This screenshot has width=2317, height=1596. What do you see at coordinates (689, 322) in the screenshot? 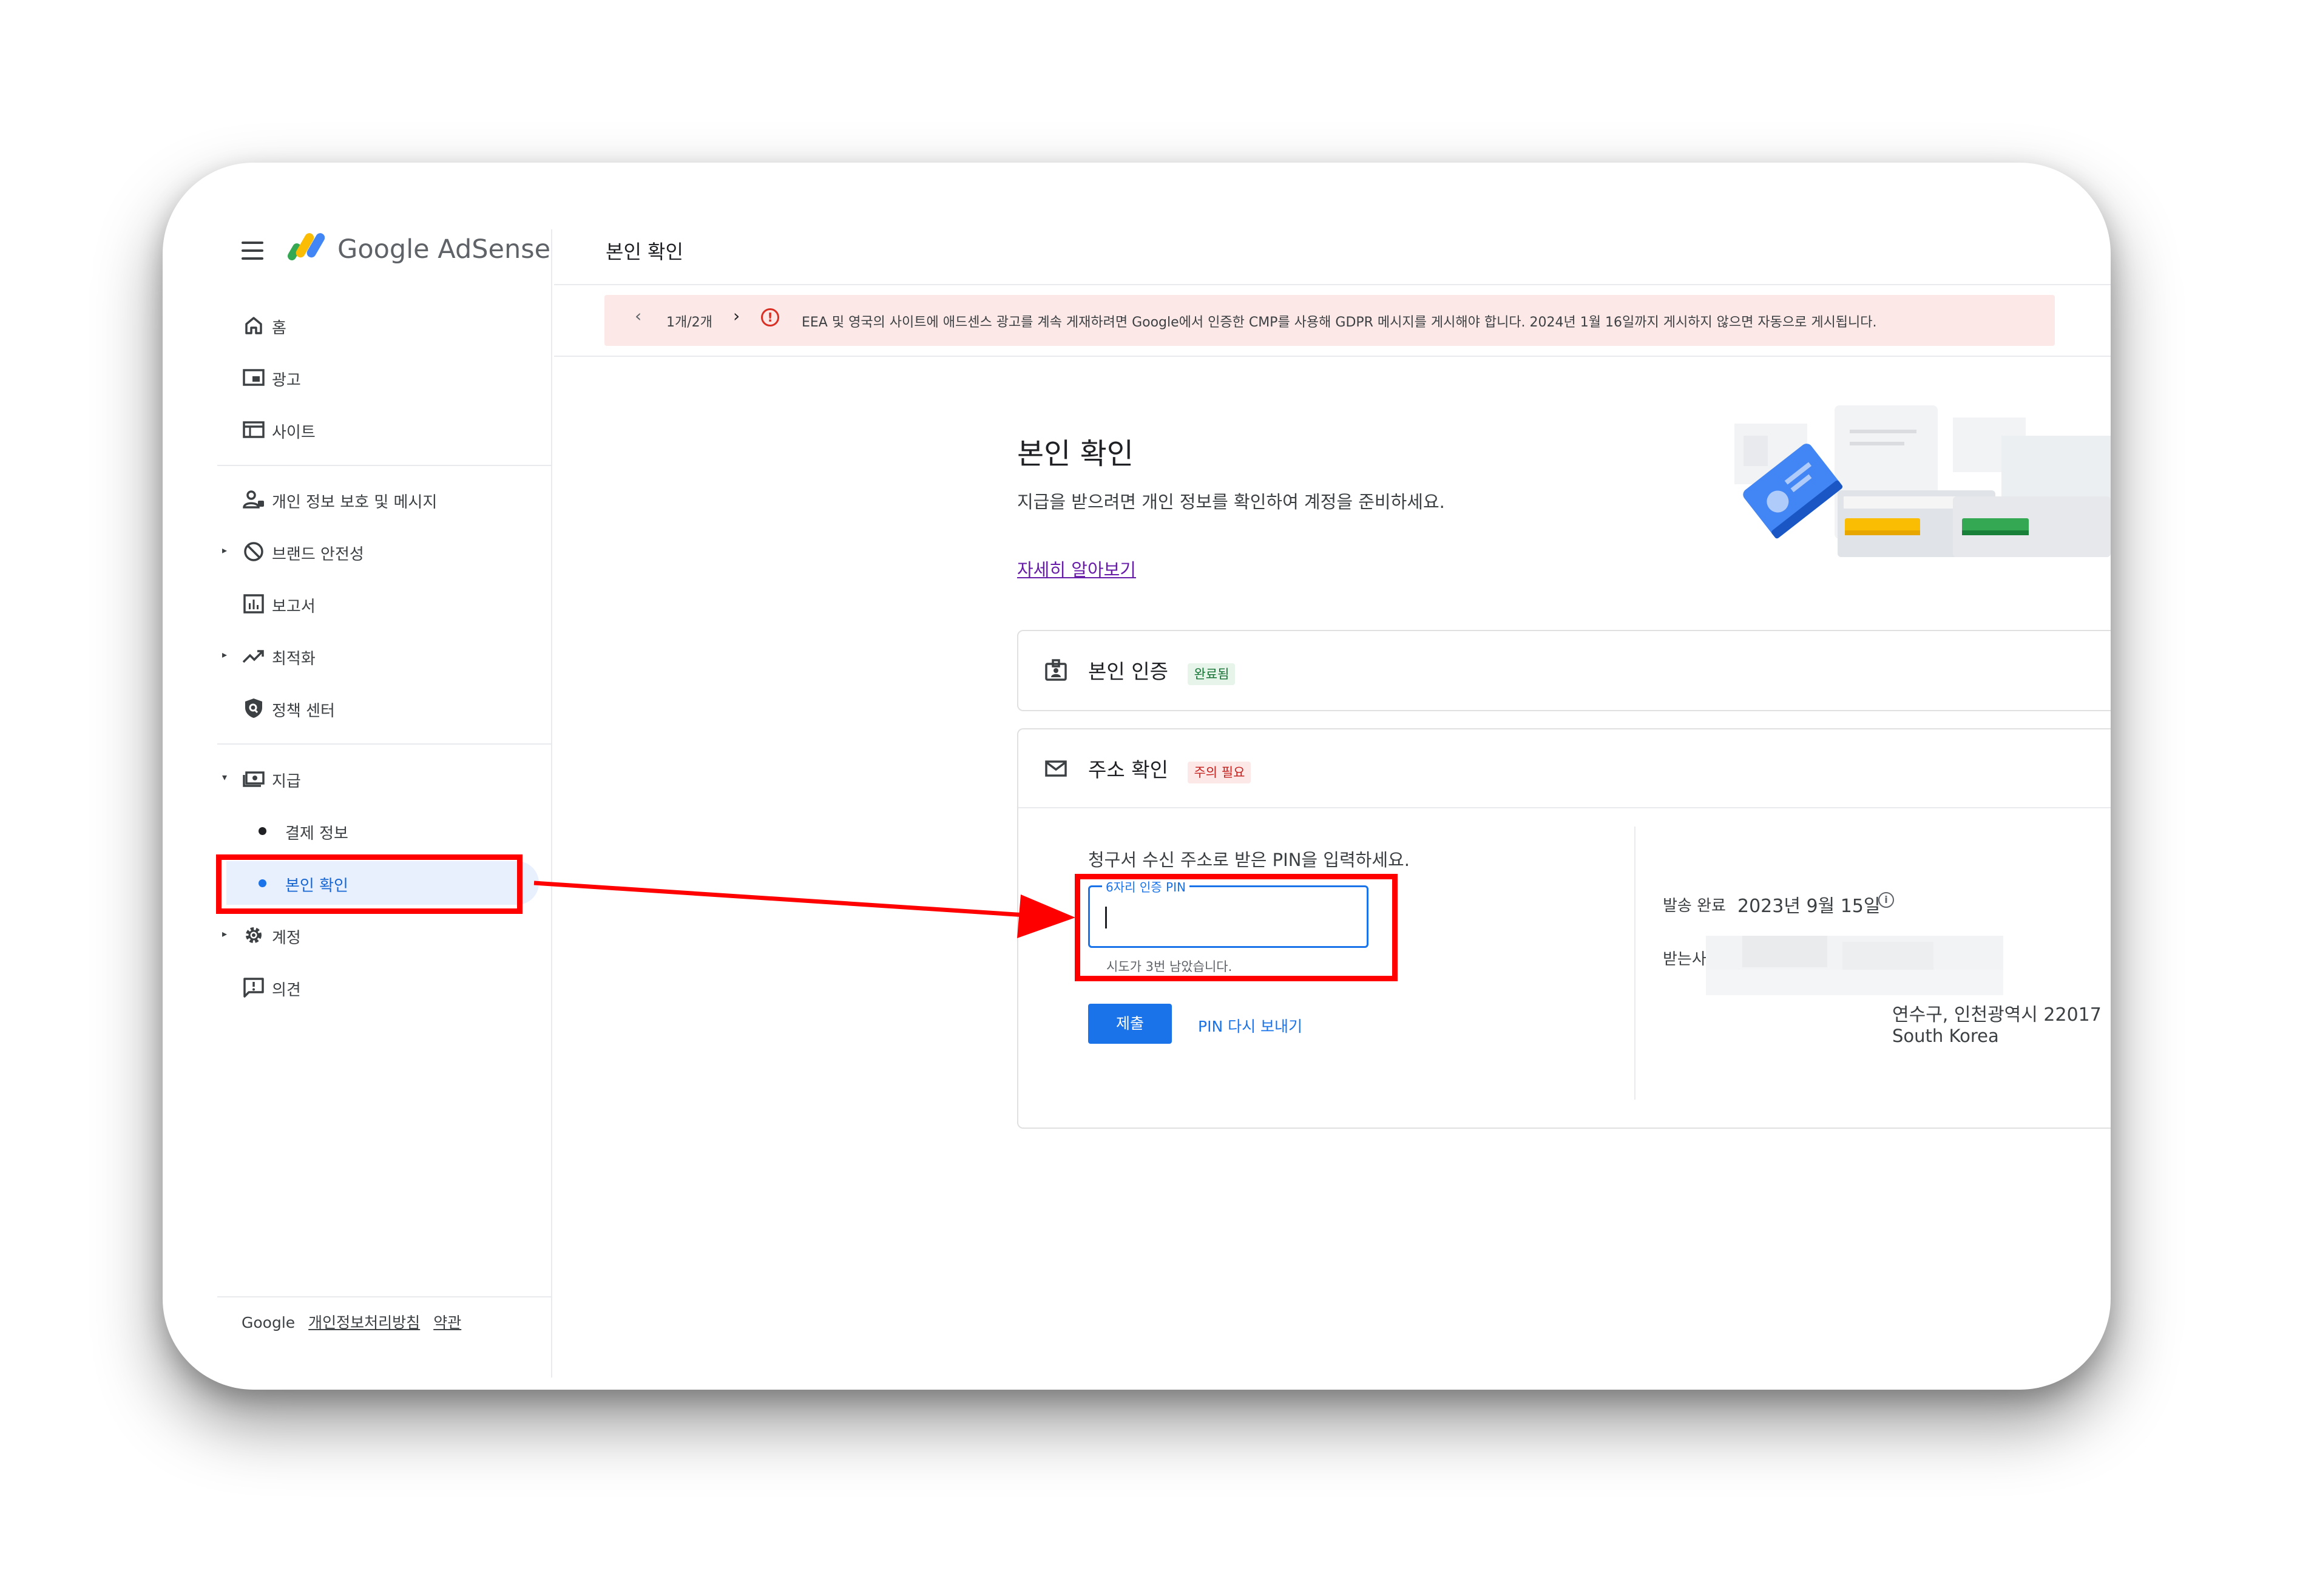
I see `banner-counter: 1개/2개` at bounding box center [689, 322].